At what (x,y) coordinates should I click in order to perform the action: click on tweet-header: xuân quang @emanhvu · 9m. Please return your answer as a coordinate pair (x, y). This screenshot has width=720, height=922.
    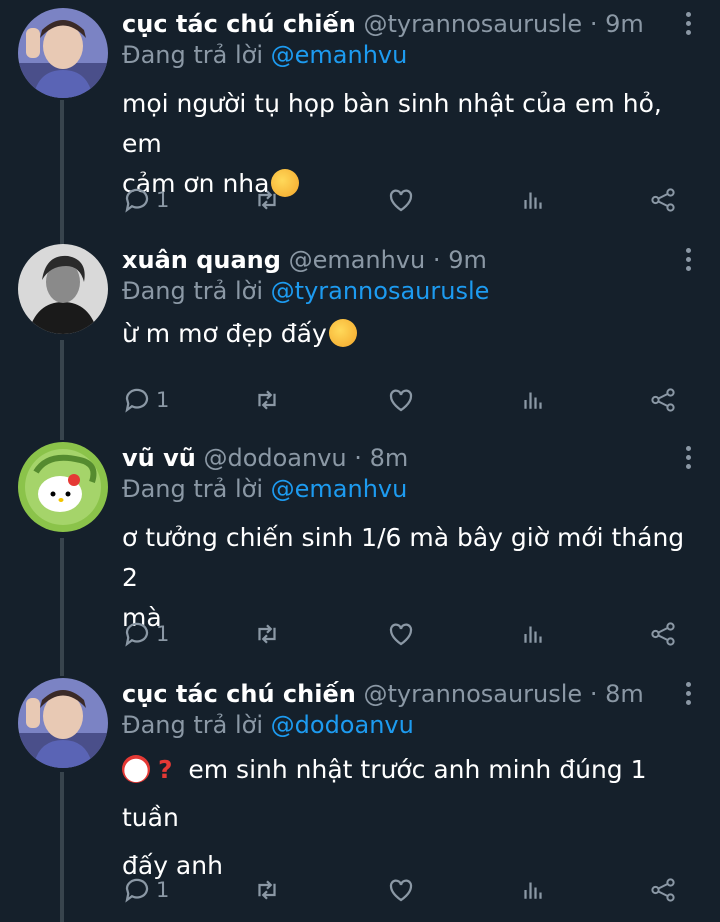
    Looking at the image, I should click on (411, 260).